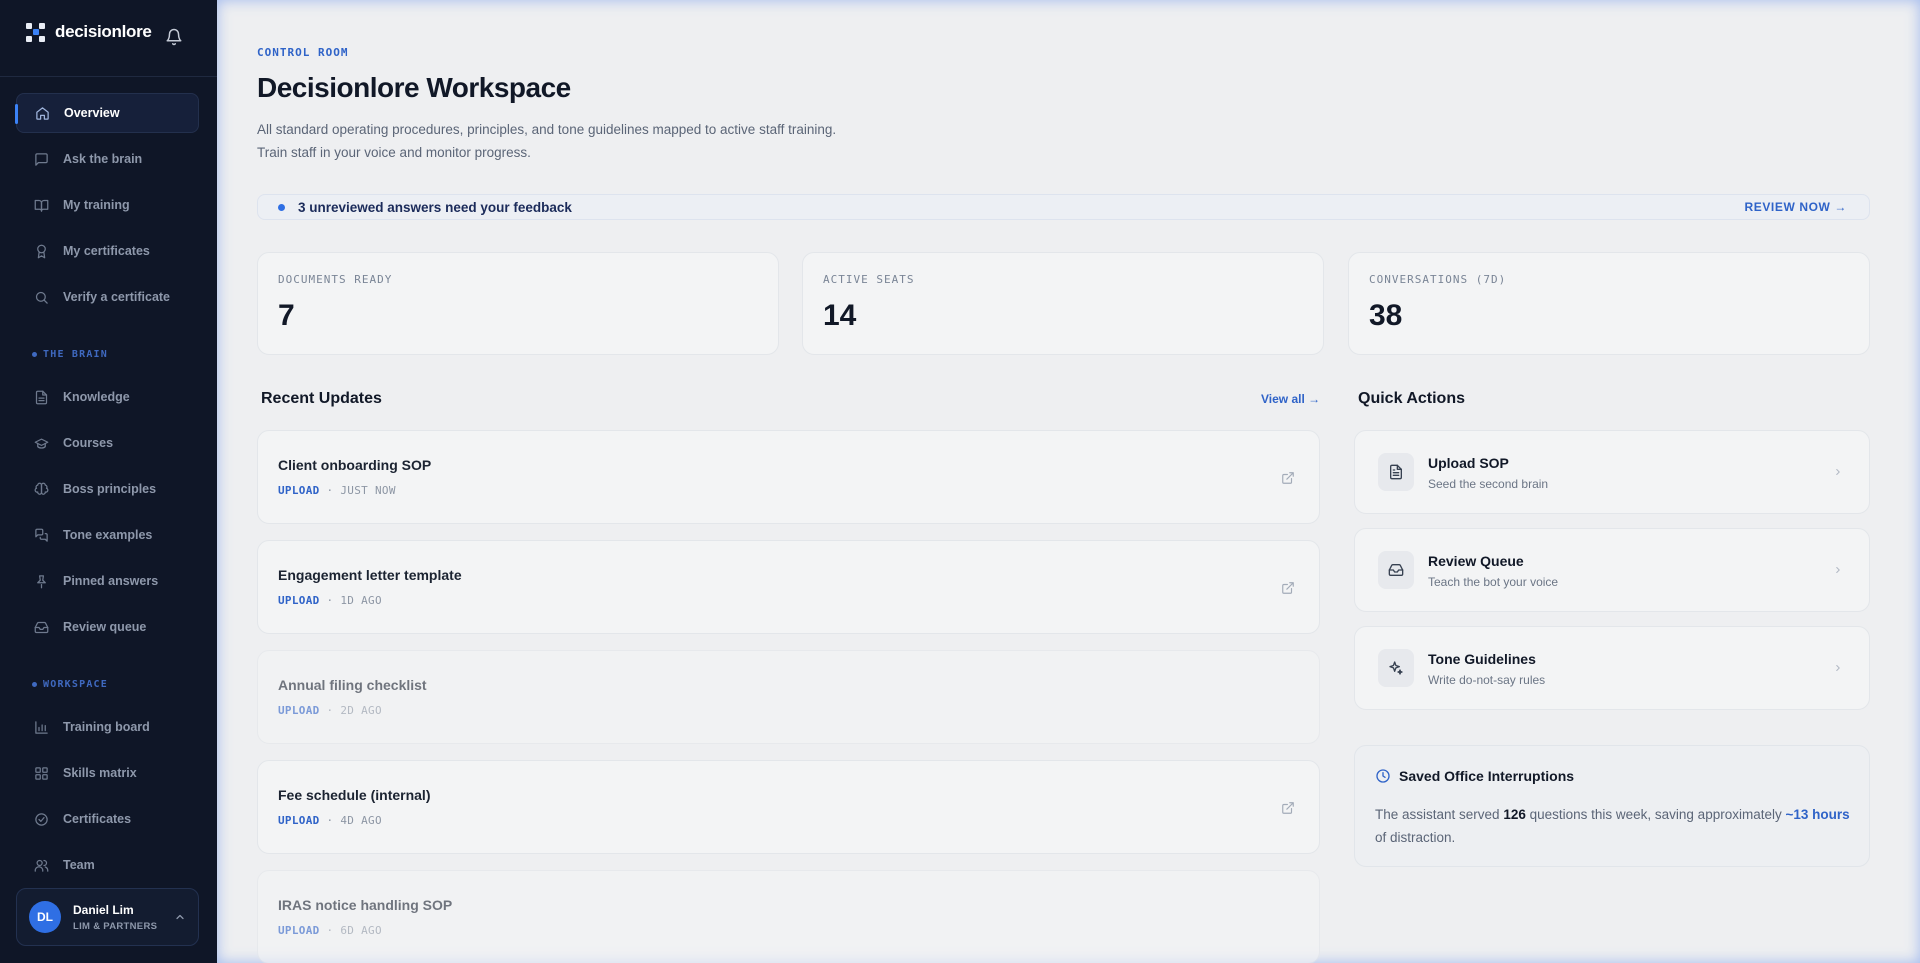 This screenshot has width=1920, height=963. Describe the element at coordinates (107, 581) in the screenshot. I see `sidebar-item-pinned-answers: Pinned answers` at that location.